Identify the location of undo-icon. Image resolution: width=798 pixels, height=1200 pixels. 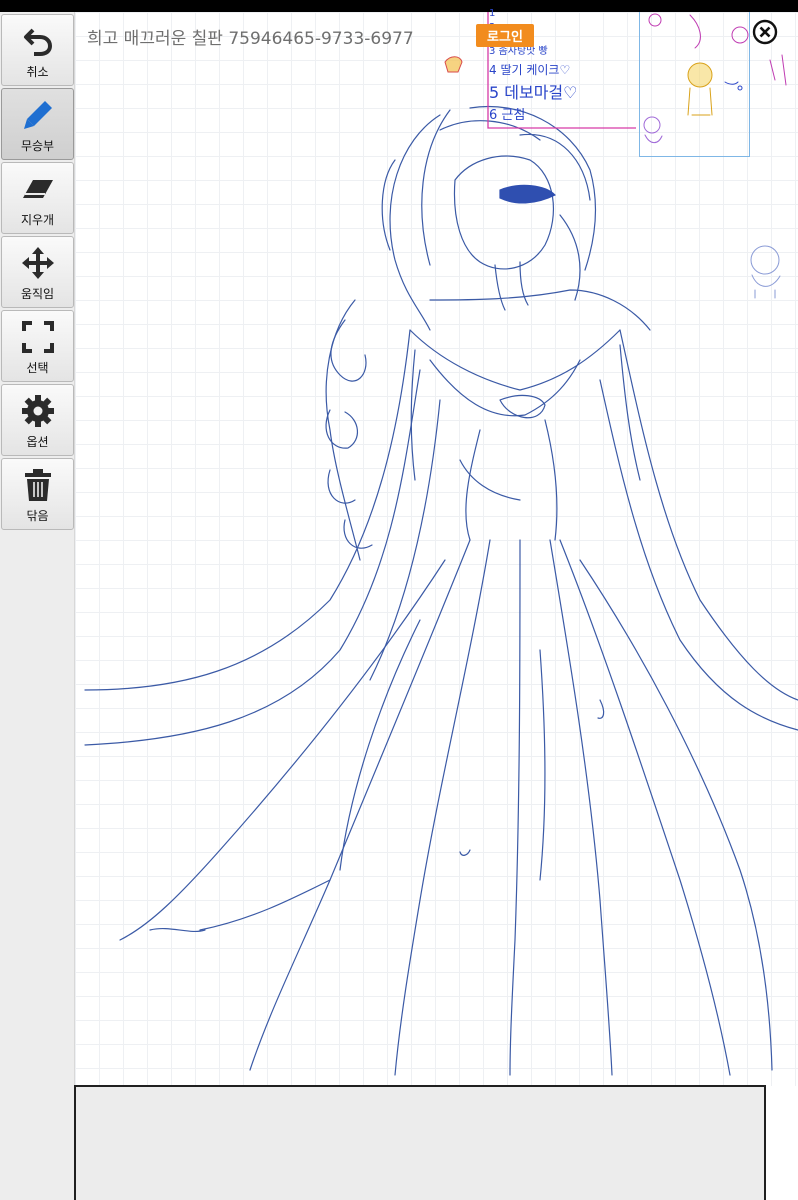
(38, 41).